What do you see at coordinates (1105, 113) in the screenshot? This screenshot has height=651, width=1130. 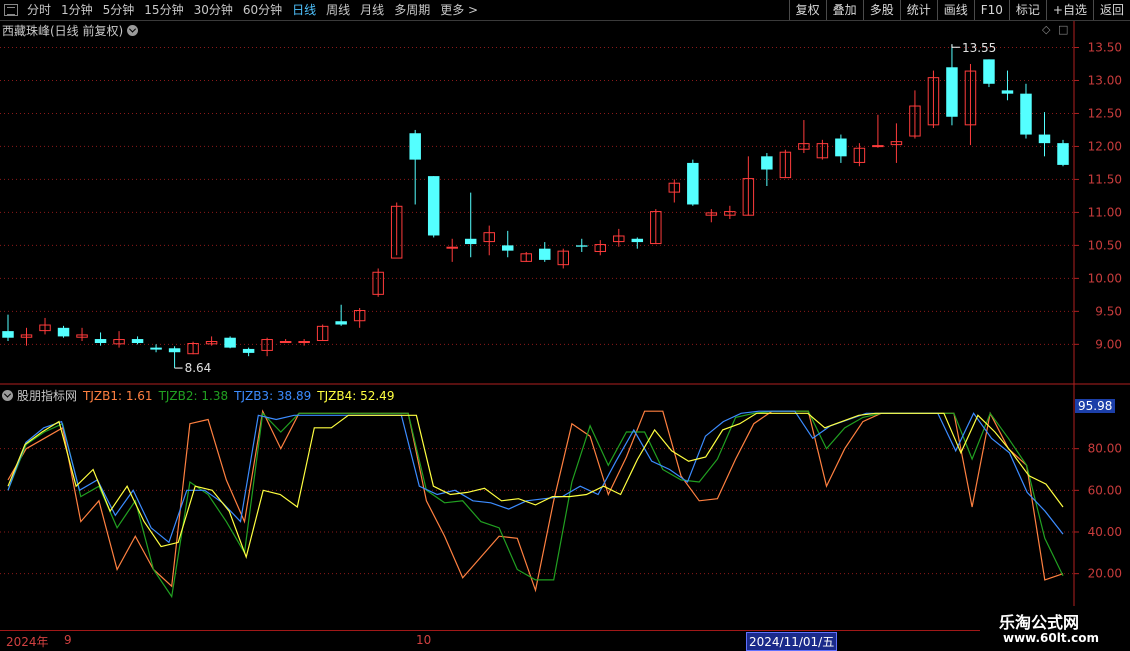 I see `y-tick-label: 12.50` at bounding box center [1105, 113].